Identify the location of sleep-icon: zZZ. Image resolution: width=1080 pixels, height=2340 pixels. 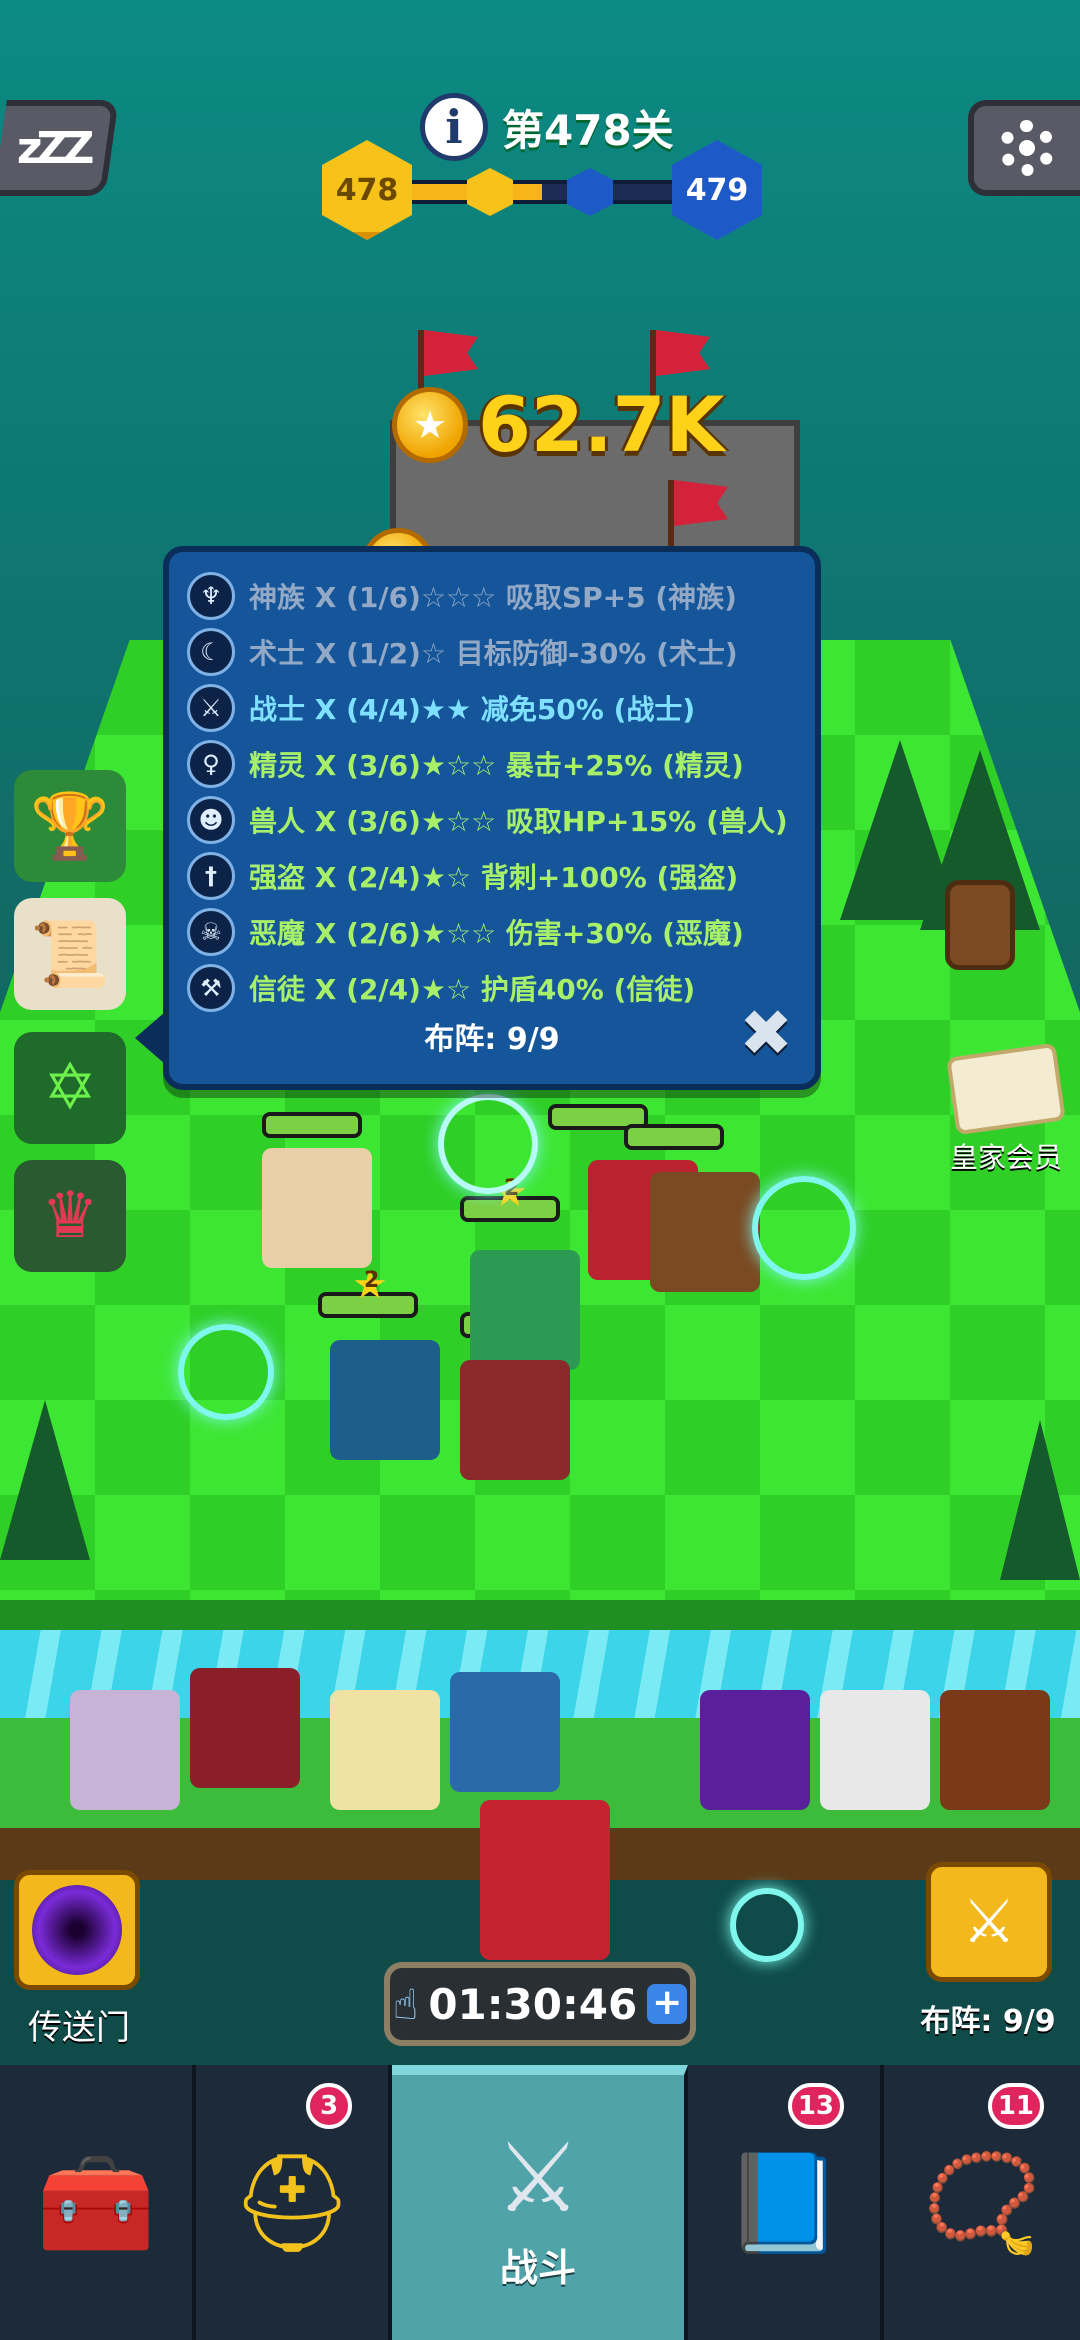
(53, 148).